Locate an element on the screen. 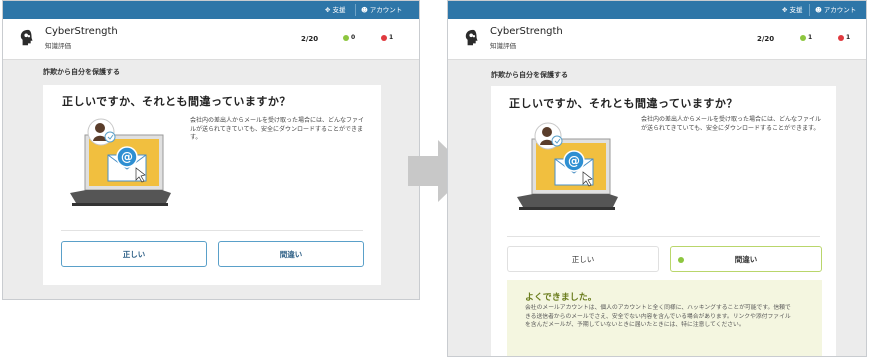 The height and width of the screenshot is (359, 870). correct-count: 0 is located at coordinates (353, 37).